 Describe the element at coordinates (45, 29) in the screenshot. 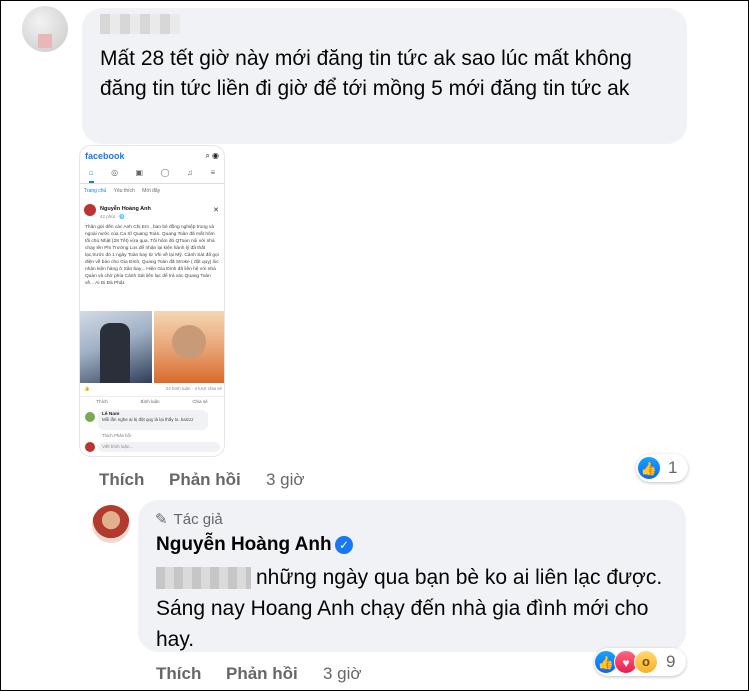

I see `commenter-avatar-blurred` at that location.